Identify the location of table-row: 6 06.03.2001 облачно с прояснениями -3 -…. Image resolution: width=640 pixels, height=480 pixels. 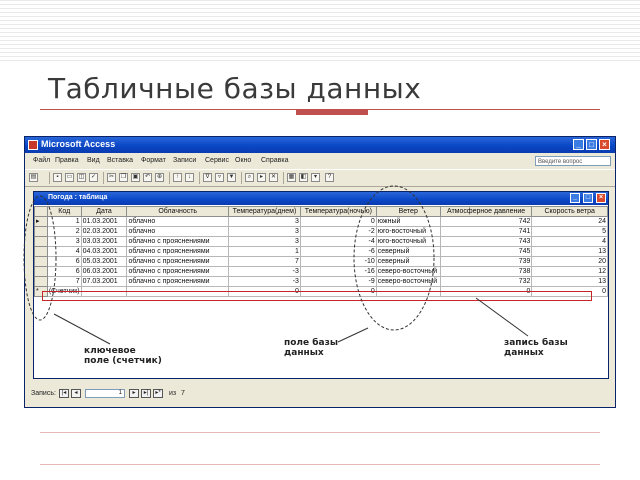
(321, 271).